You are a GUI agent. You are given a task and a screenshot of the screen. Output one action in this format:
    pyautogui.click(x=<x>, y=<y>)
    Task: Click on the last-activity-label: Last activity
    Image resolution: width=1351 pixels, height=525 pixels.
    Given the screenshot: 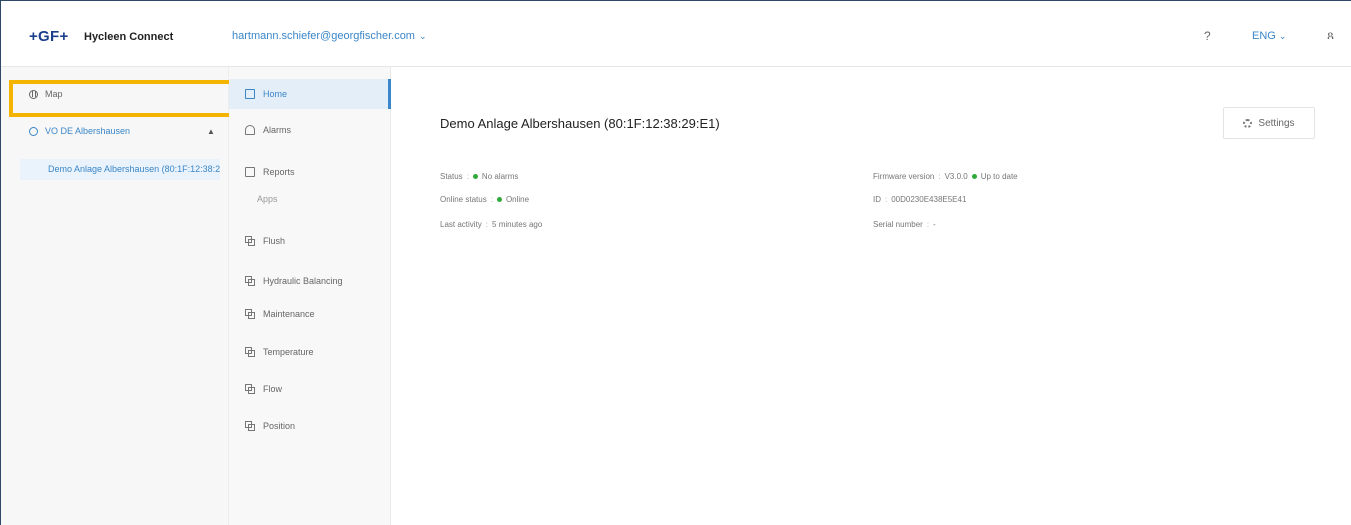 What is the action you would take?
    pyautogui.click(x=461, y=224)
    